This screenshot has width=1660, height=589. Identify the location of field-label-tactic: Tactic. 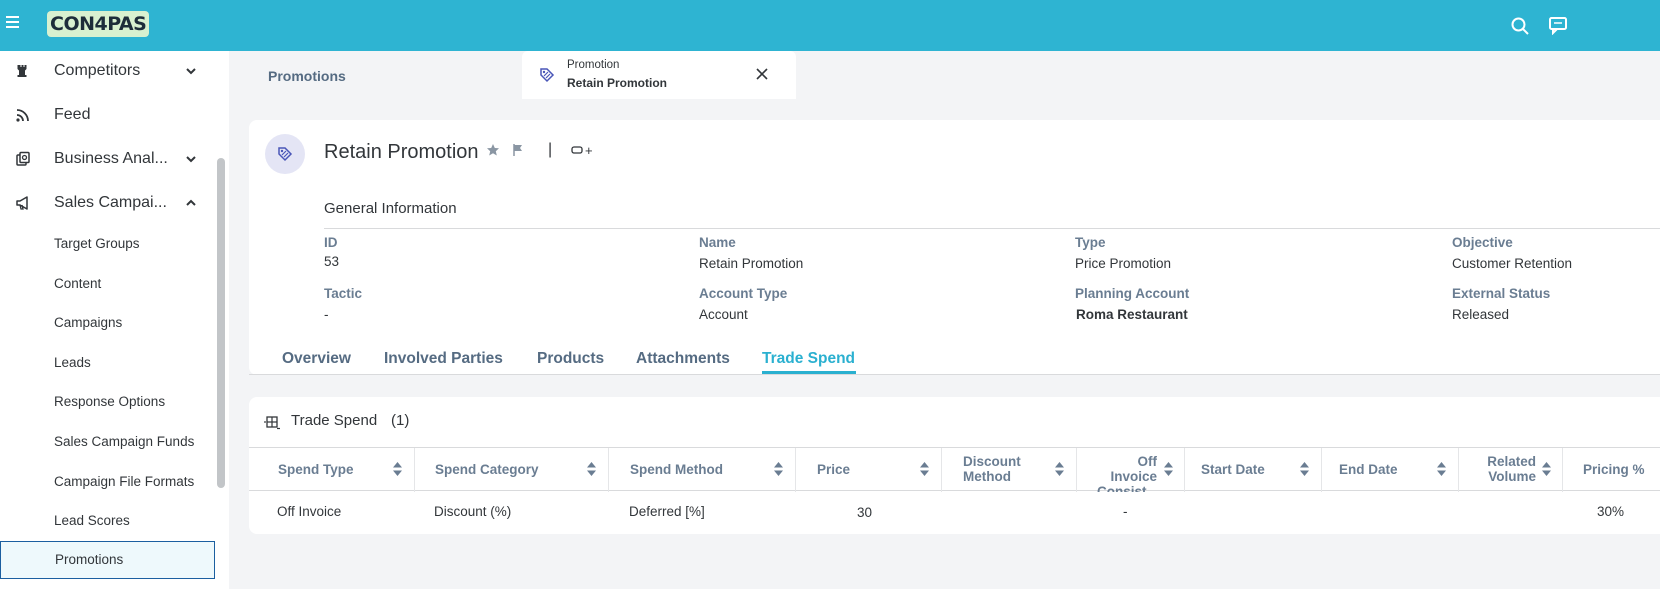
(343, 293).